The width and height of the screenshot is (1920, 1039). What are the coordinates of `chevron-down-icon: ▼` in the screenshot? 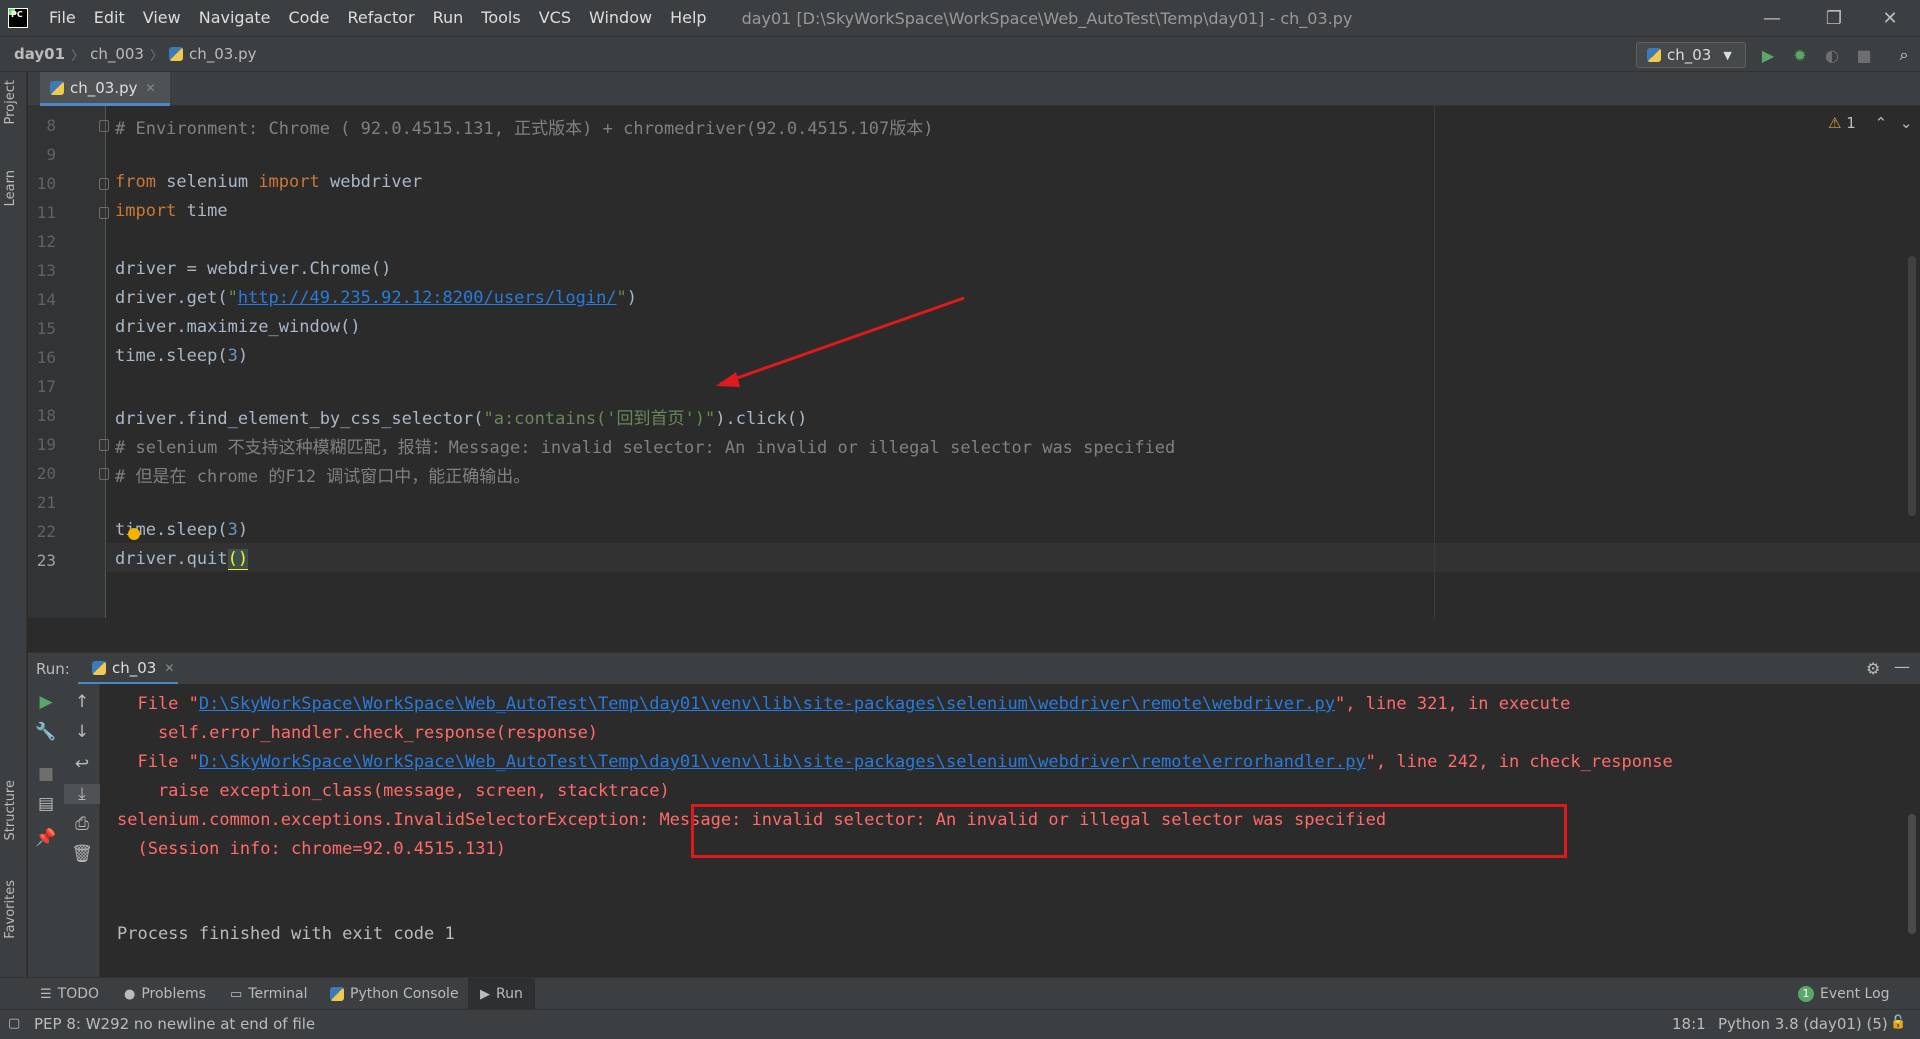 It's located at (1727, 55).